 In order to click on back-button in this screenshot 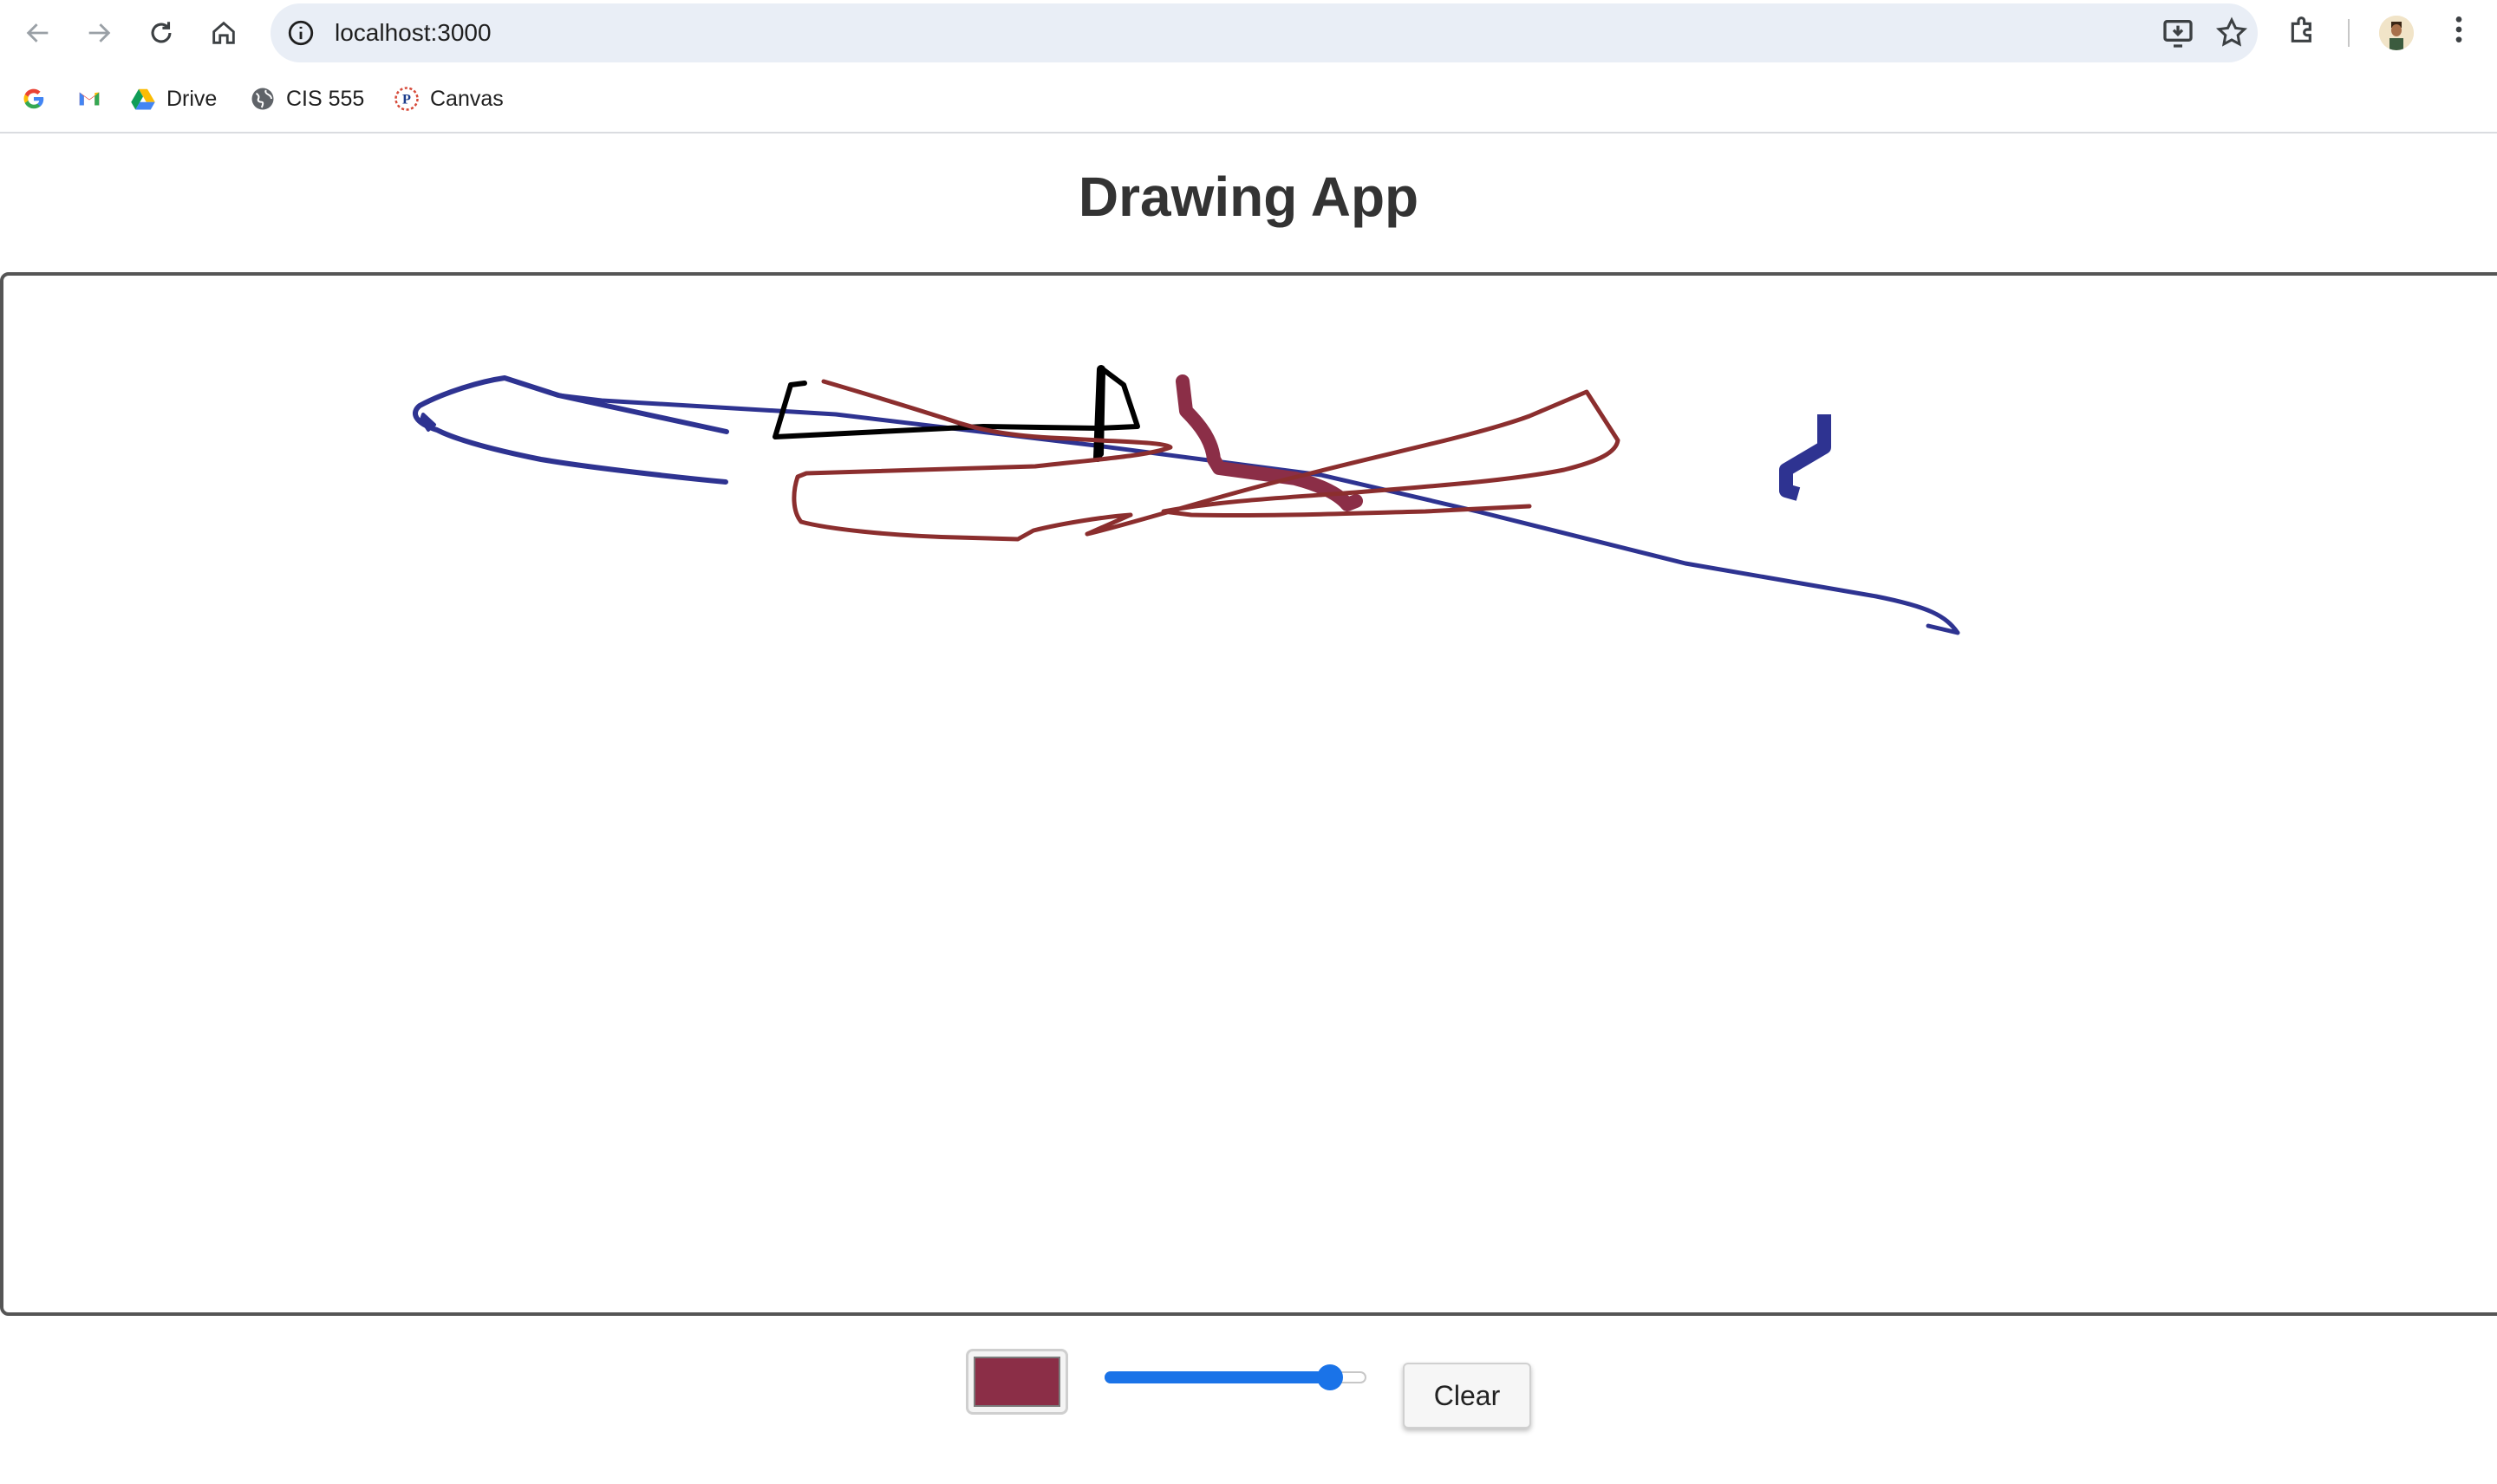, I will do `click(38, 33)`.